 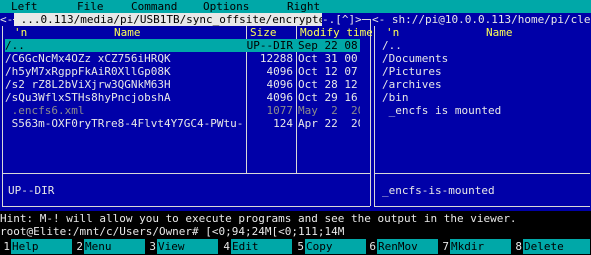 What do you see at coordinates (182, 110) in the screenshot?
I see `file-row: .encfs6.xml 1077 May 2 2017` at bounding box center [182, 110].